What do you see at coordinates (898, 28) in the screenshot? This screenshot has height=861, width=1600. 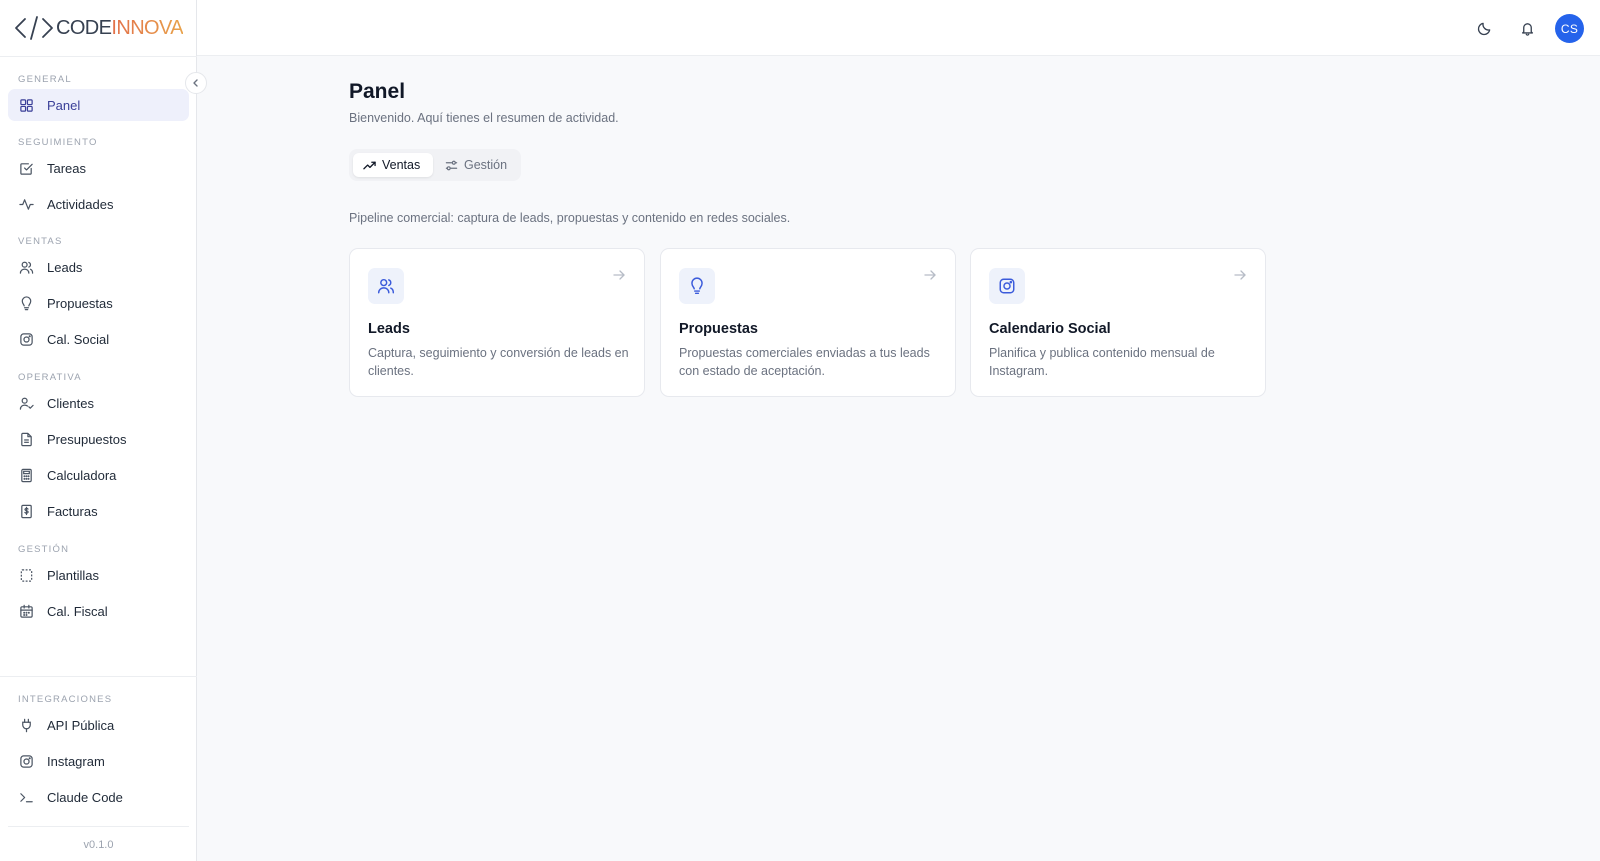 I see `top-bar` at bounding box center [898, 28].